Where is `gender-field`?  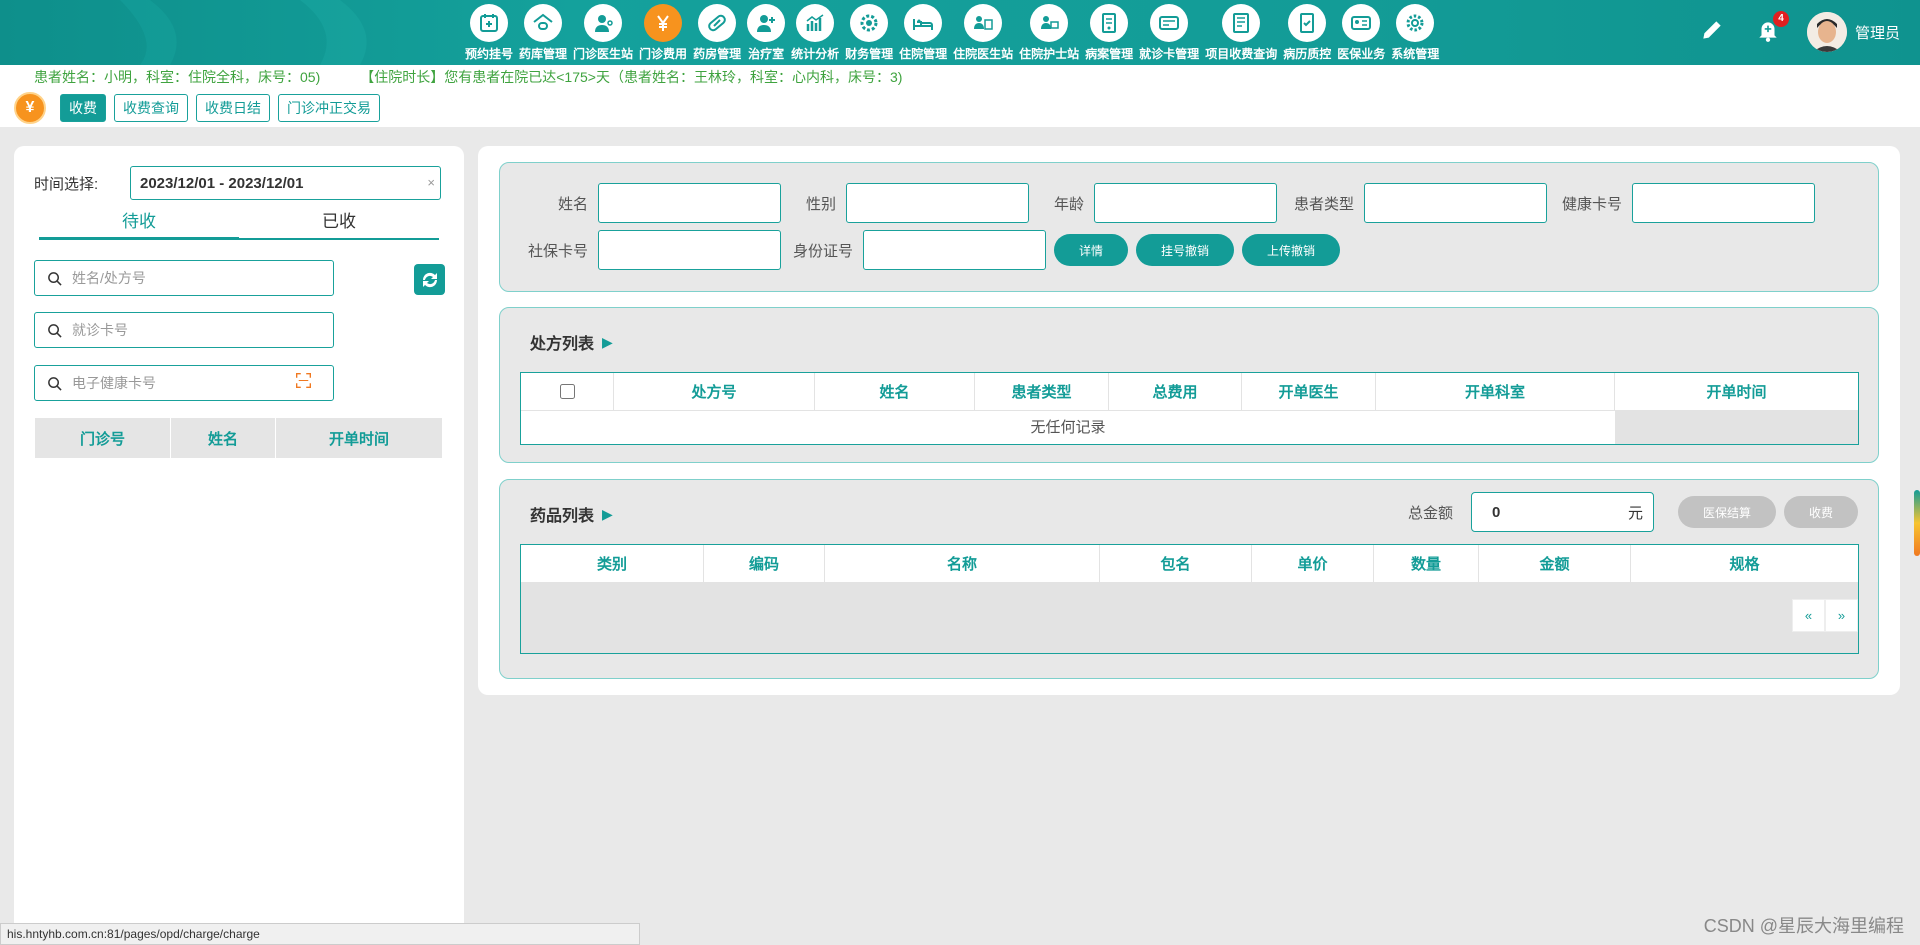 gender-field is located at coordinates (937, 203).